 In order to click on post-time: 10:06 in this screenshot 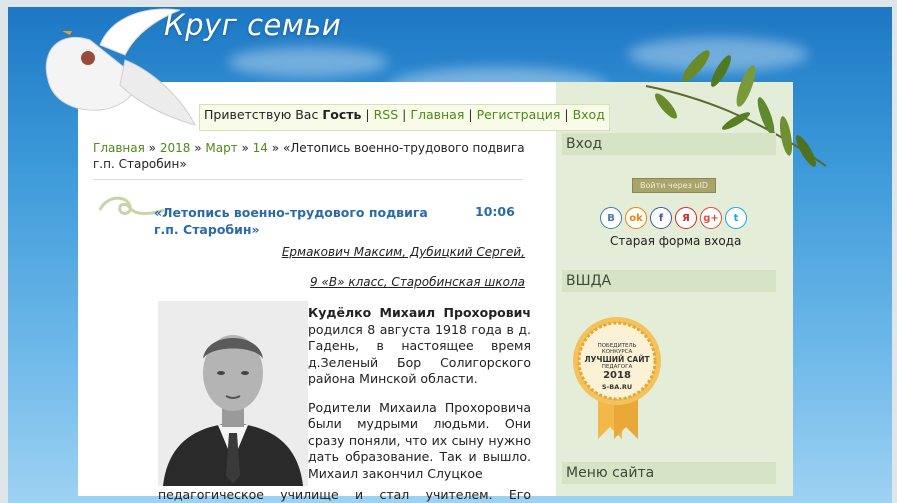, I will do `click(495, 211)`.